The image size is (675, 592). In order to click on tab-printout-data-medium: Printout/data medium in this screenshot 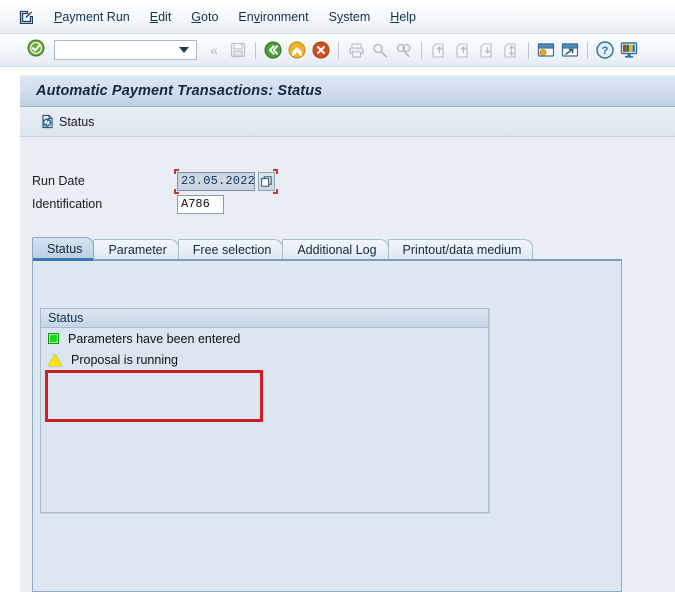, I will do `click(460, 249)`.